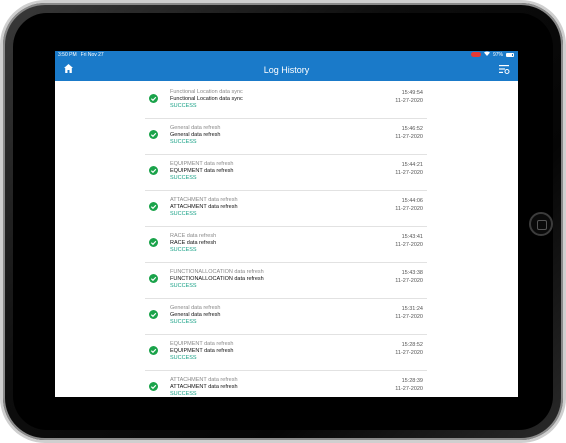  Describe the element at coordinates (217, 272) in the screenshot. I see `log-name: FUNCTIONALLOCATION data refresh` at that location.